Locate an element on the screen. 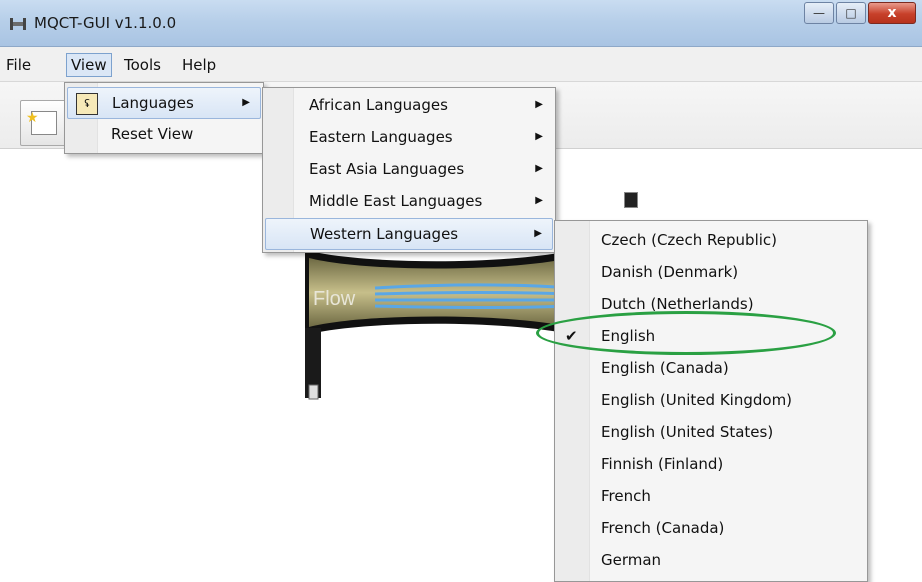  menu-item-languages: ʢ Languages ▶ is located at coordinates (164, 103).